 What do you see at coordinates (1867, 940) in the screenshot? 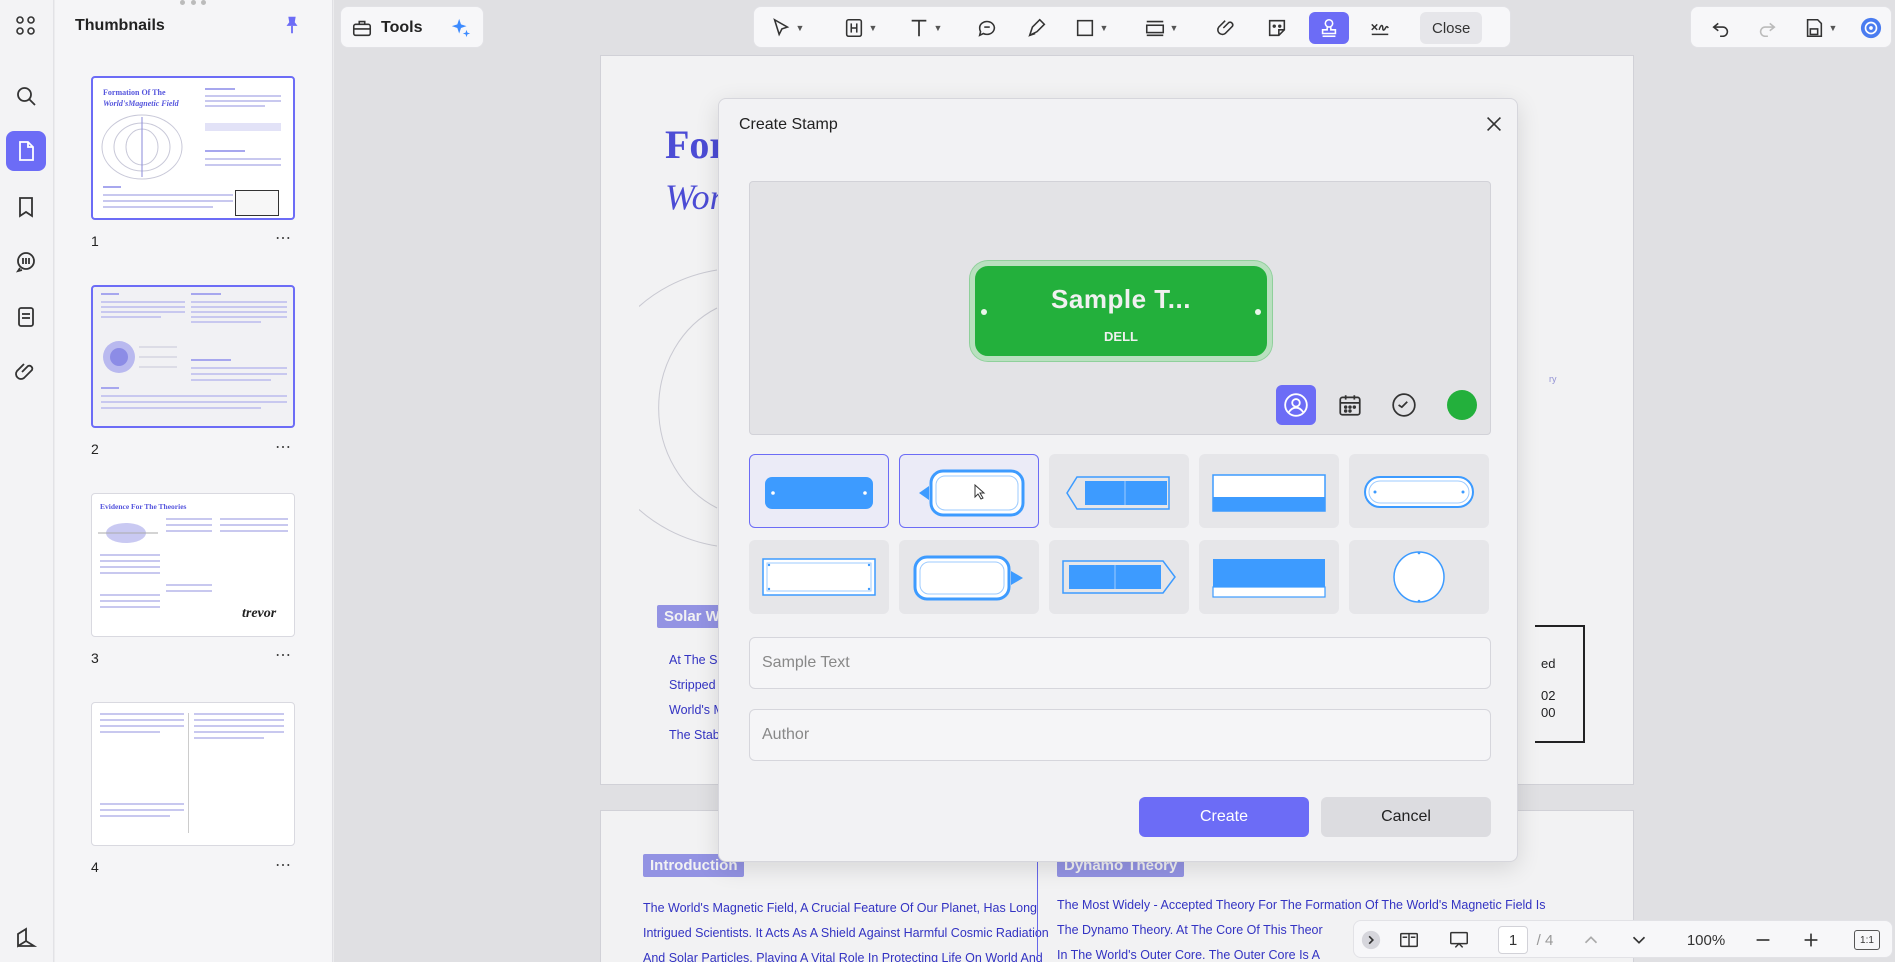
I see `actual-size-button: 1:1` at bounding box center [1867, 940].